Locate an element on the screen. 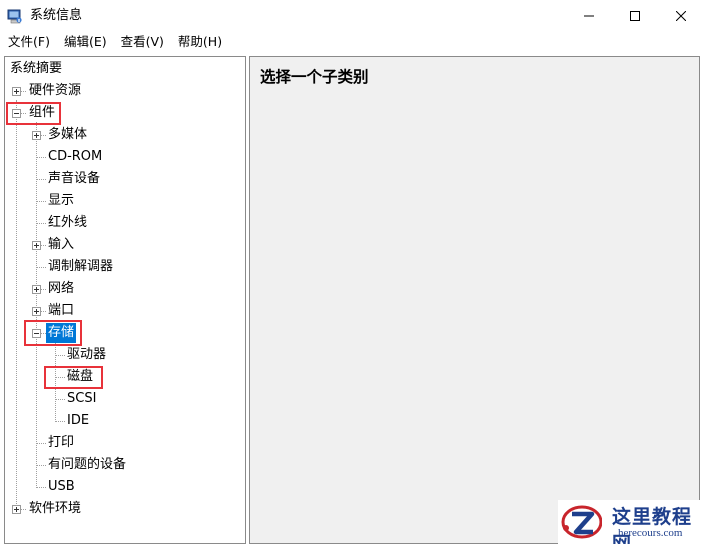  tree-item-printing: 打印 is located at coordinates (61, 443).